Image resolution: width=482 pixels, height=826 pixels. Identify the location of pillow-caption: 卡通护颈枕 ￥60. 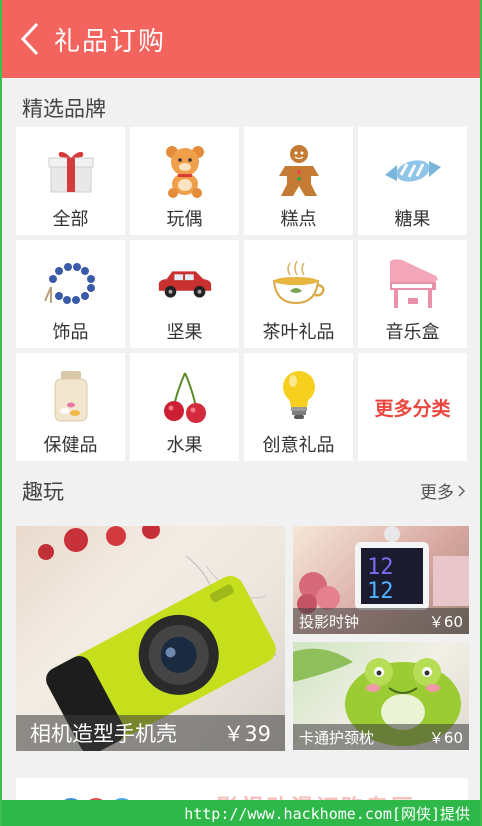
(381, 737).